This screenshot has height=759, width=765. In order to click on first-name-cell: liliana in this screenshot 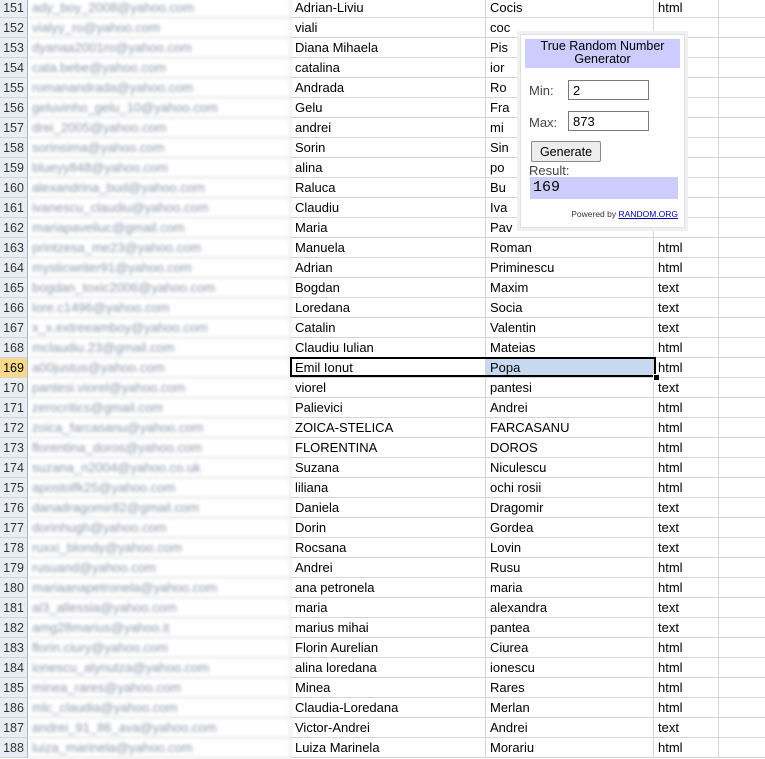, I will do `click(388, 488)`.